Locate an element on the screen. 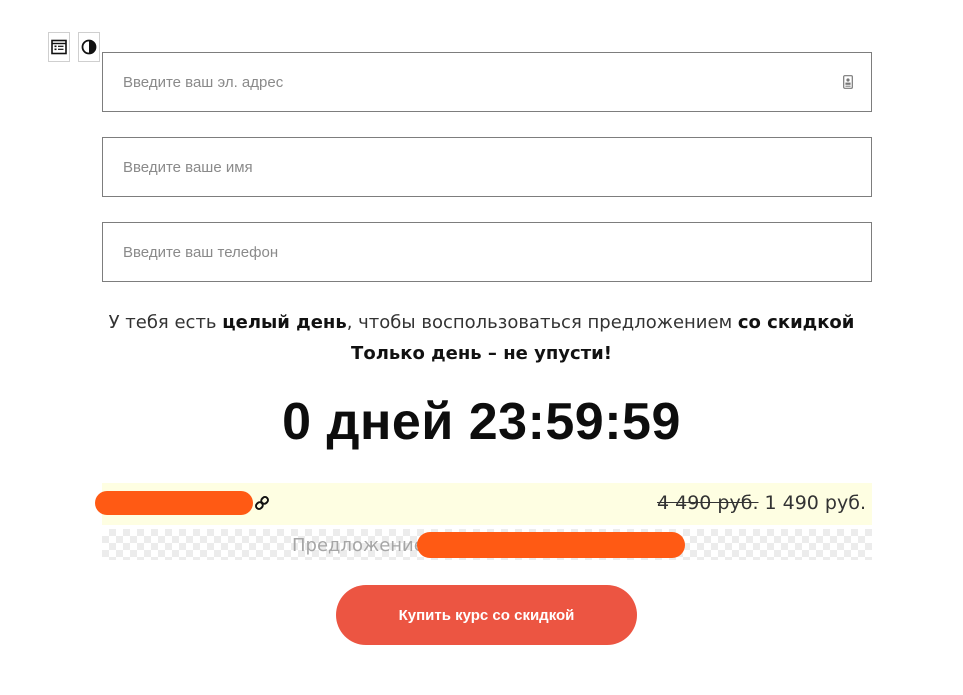 The width and height of the screenshot is (963, 695). contrast-toggle-button is located at coordinates (89, 47).